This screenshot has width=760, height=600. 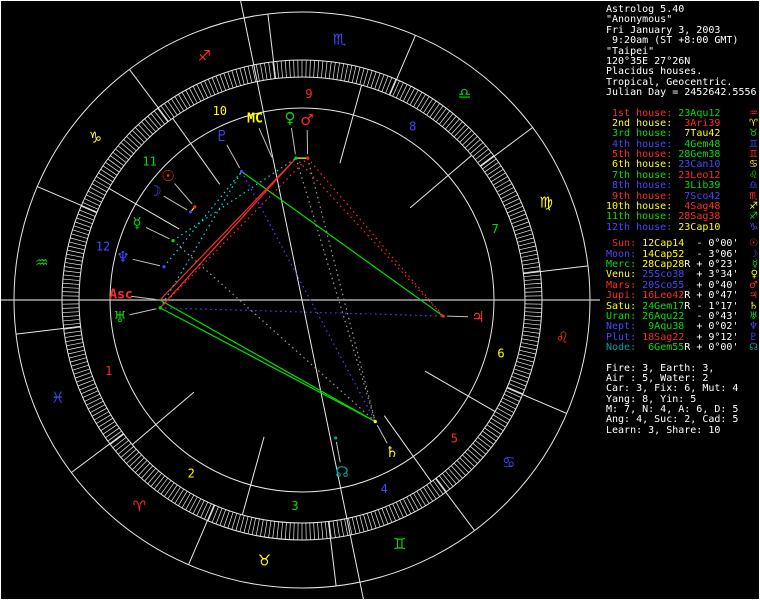 What do you see at coordinates (660, 296) in the screenshot?
I see `planet-position-value: 16Leo42` at bounding box center [660, 296].